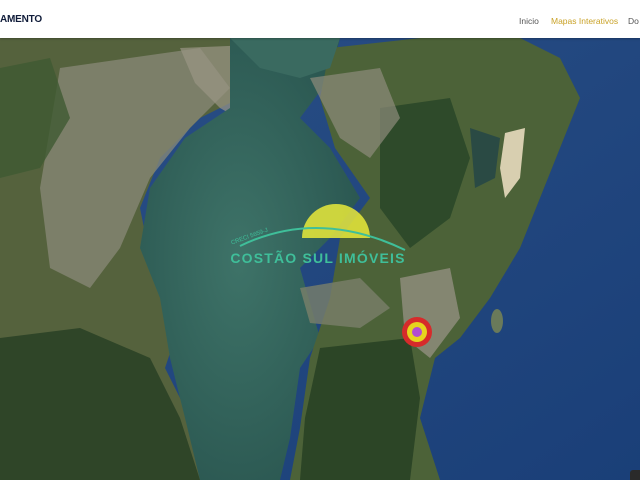 This screenshot has width=640, height=480. Describe the element at coordinates (584, 21) in the screenshot. I see `nav-item-mapas-interativos: Mapas Interativos` at that location.